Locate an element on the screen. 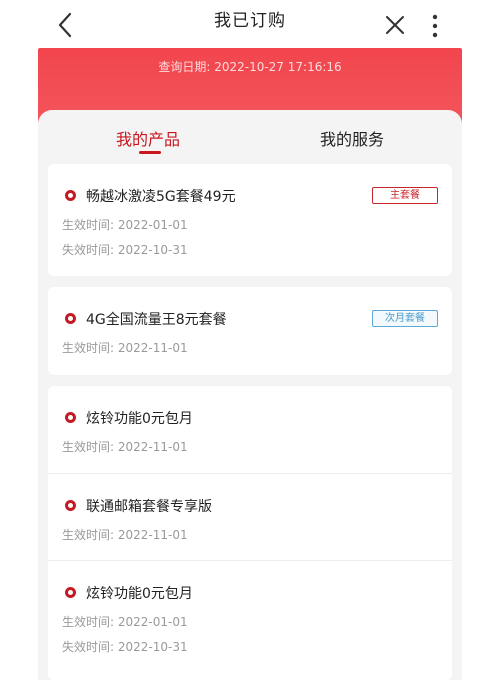 The width and height of the screenshot is (500, 680). tab-my-services: 我的服务 is located at coordinates (352, 138).